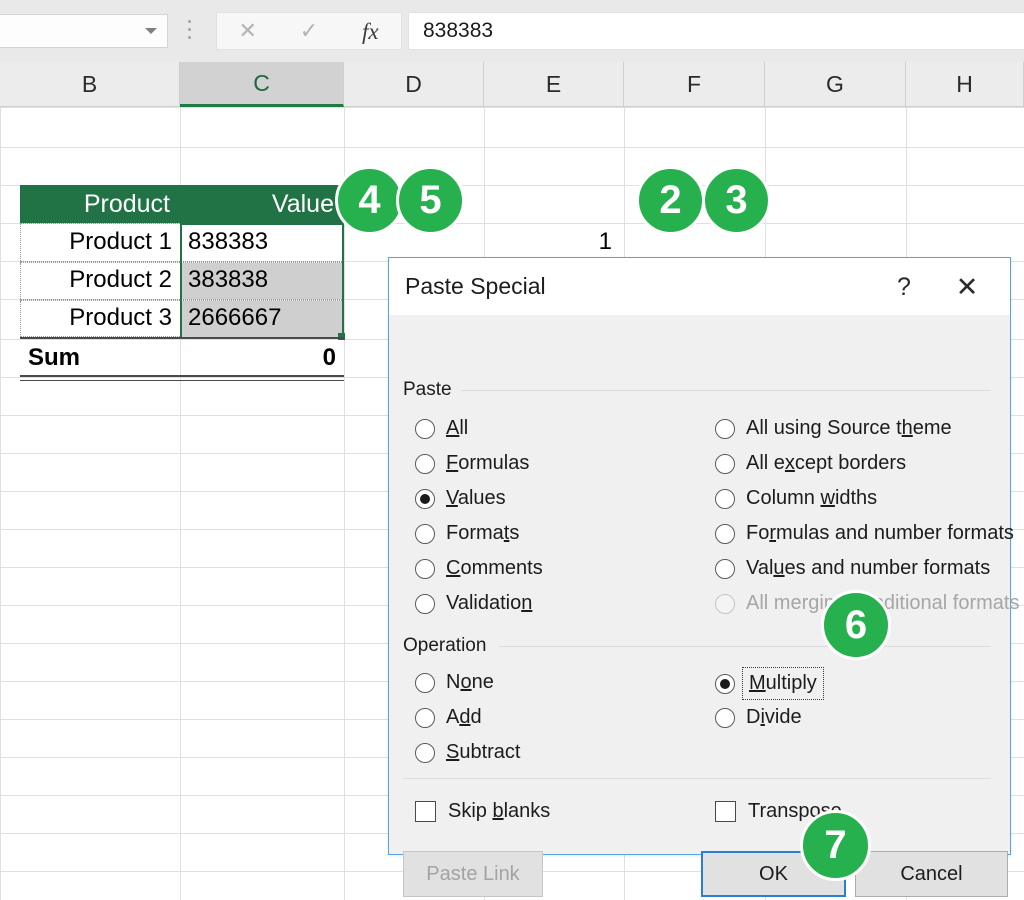 The height and width of the screenshot is (900, 1024). Describe the element at coordinates (904, 287) in the screenshot. I see `help-icon: ?` at that location.